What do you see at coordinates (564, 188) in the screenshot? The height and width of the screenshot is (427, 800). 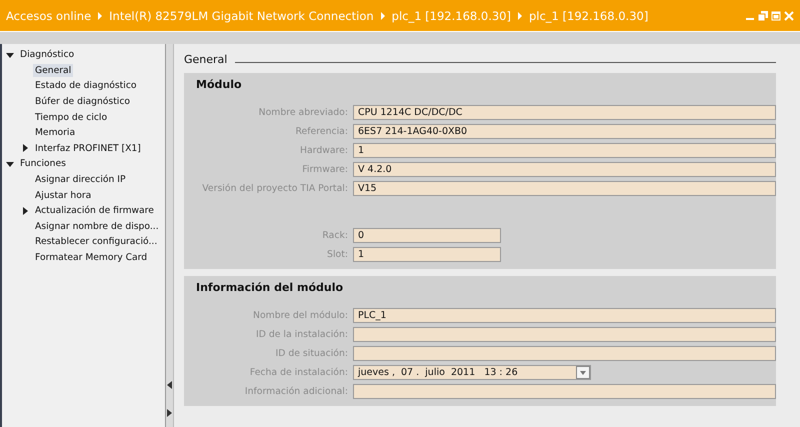 I see `text-field: V15` at bounding box center [564, 188].